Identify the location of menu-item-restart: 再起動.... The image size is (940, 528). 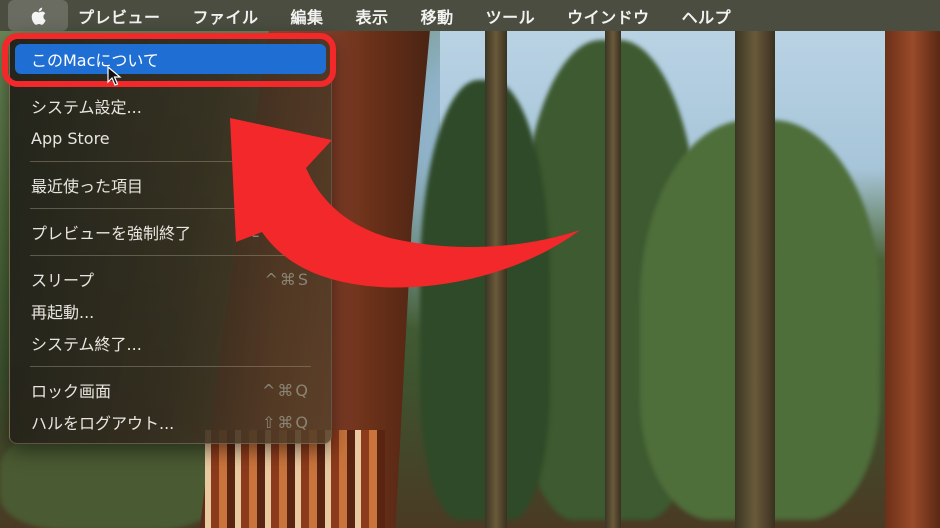
(170, 311).